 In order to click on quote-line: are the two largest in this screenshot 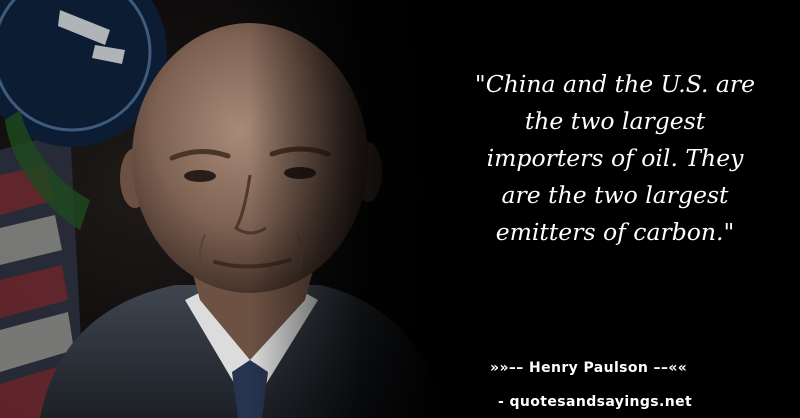, I will do `click(615, 195)`.